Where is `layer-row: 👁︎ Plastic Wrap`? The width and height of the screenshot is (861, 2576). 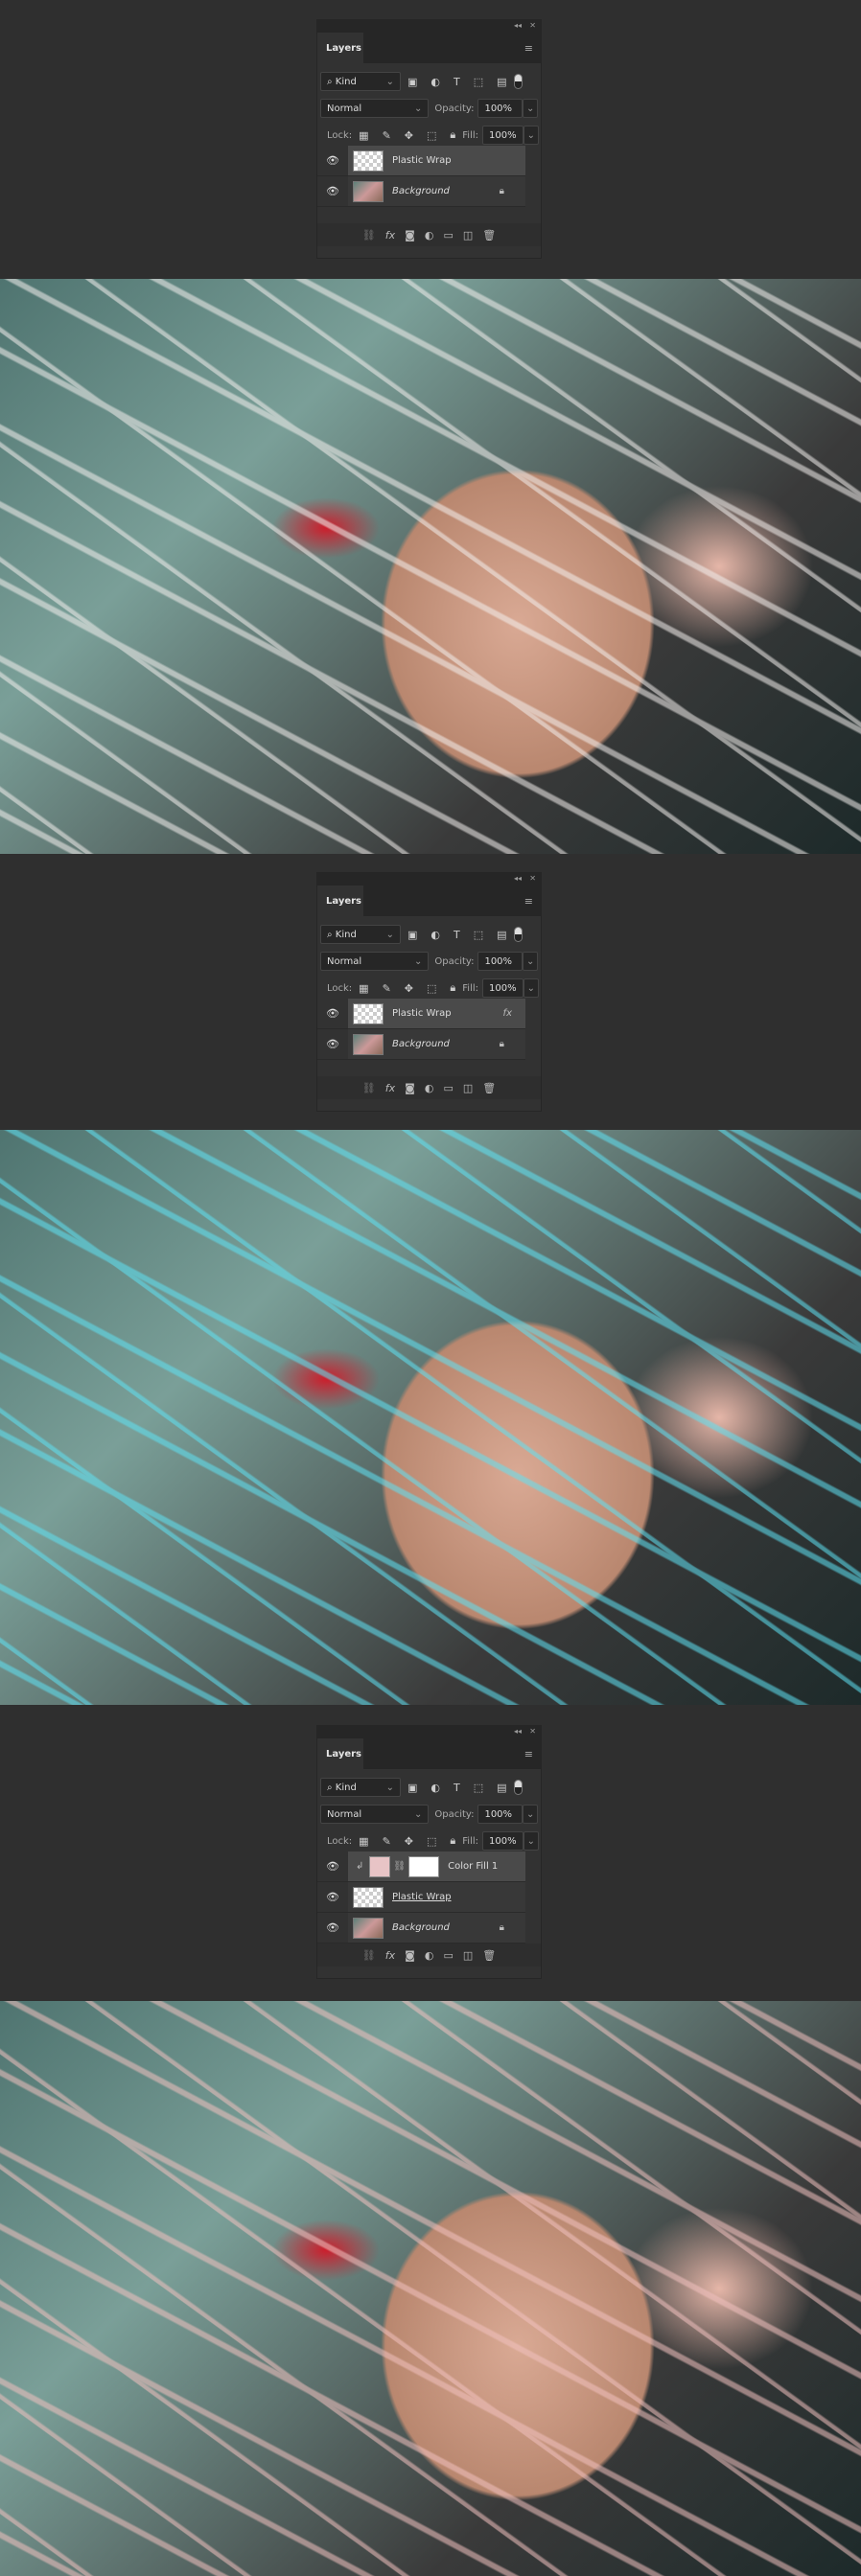 layer-row: 👁︎ Plastic Wrap is located at coordinates (421, 161).